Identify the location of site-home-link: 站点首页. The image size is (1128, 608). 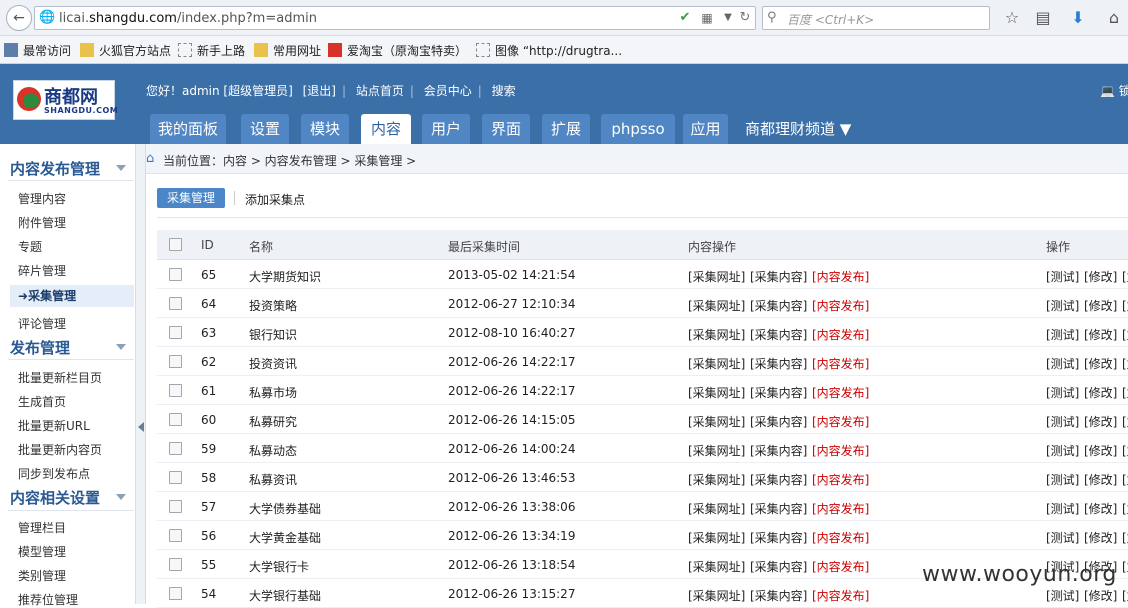
(380, 91).